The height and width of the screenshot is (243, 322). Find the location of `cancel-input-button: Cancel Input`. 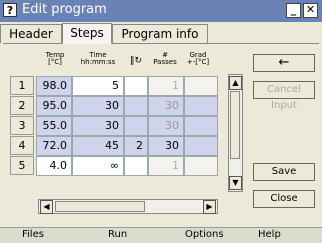

cancel-input-button: Cancel Input is located at coordinates (284, 96).